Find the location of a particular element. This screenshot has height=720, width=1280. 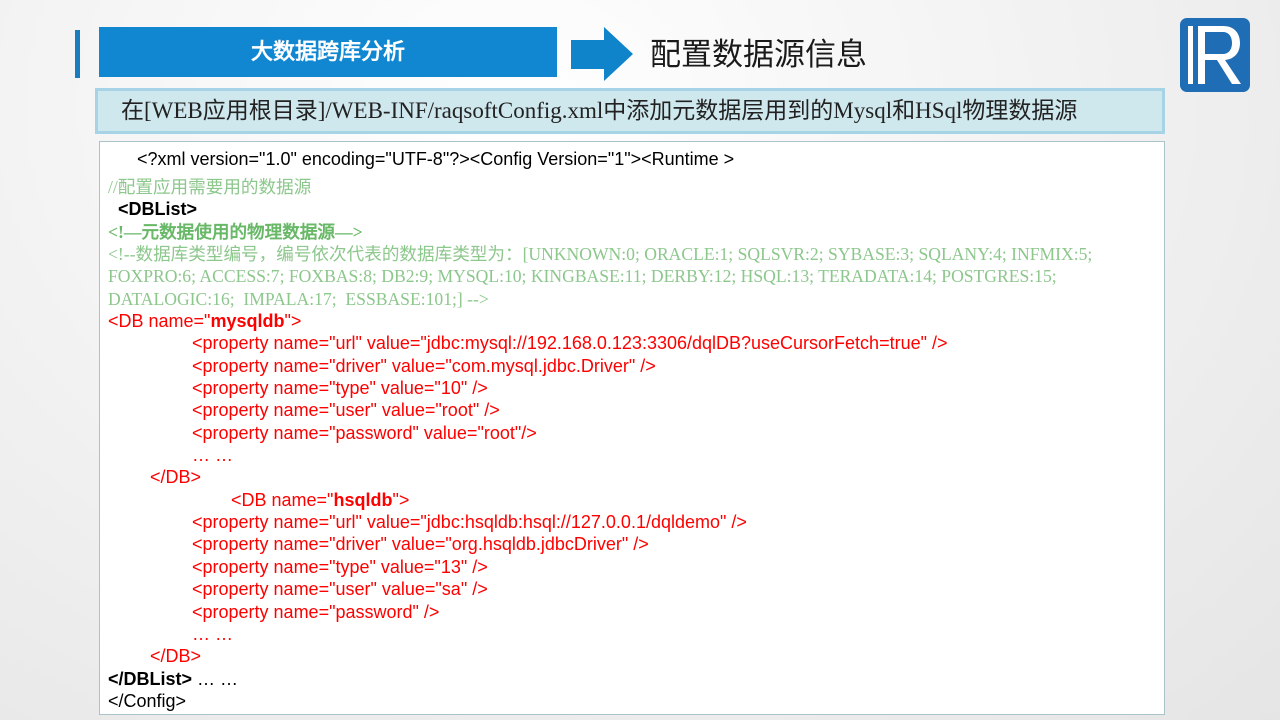

code-line-db-hsql-open: <DB name="hsqldb"> is located at coordinates (632, 500).